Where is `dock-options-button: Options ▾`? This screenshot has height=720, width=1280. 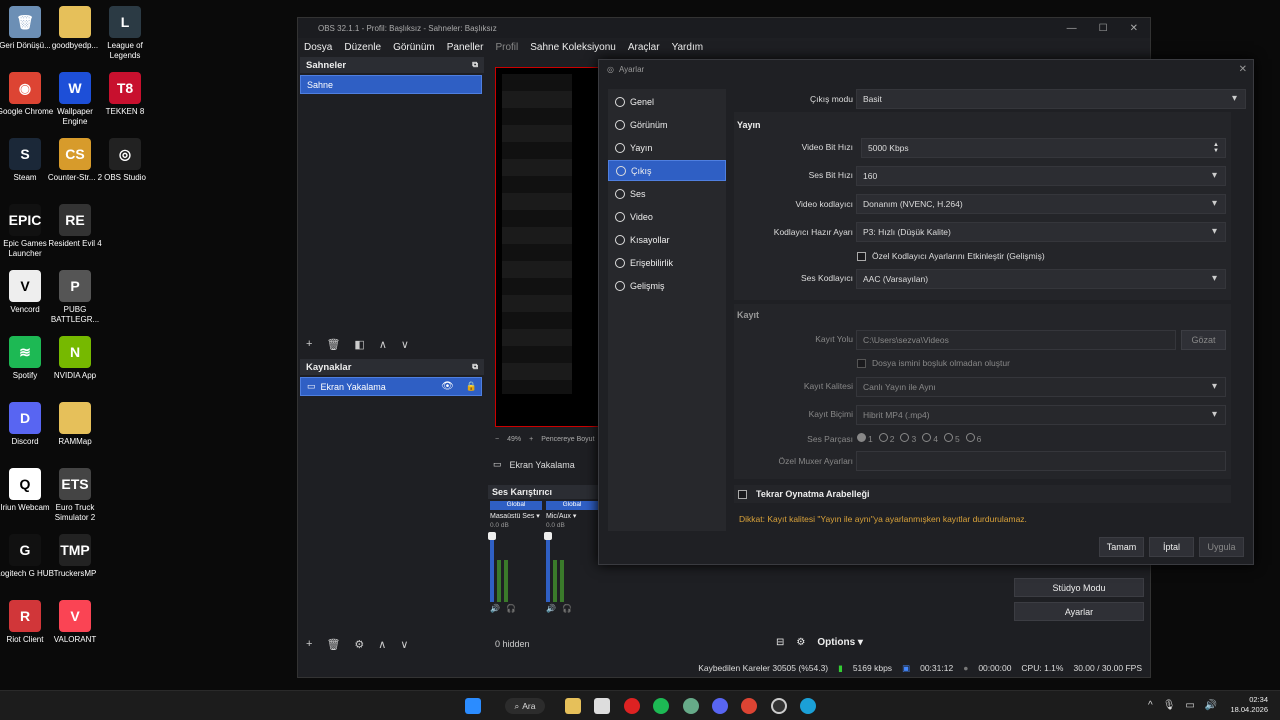 dock-options-button: Options ▾ is located at coordinates (840, 642).